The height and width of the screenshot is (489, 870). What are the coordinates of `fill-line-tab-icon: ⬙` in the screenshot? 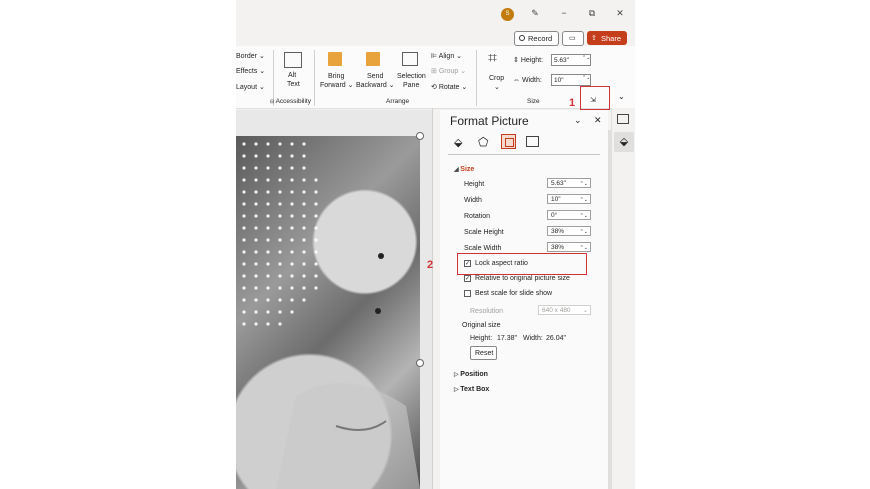 It's located at (458, 142).